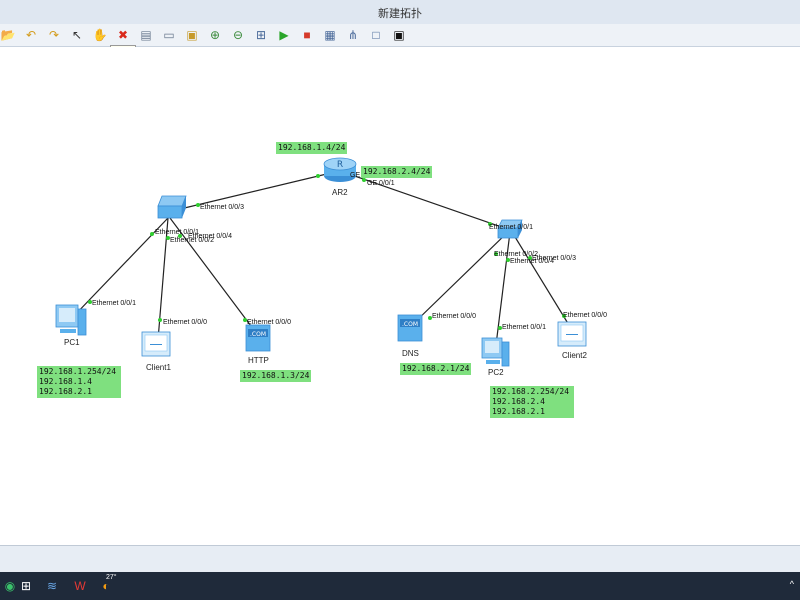 This screenshot has height=600, width=800. Describe the element at coordinates (172, 207) in the screenshot. I see `switch-icon` at that location.